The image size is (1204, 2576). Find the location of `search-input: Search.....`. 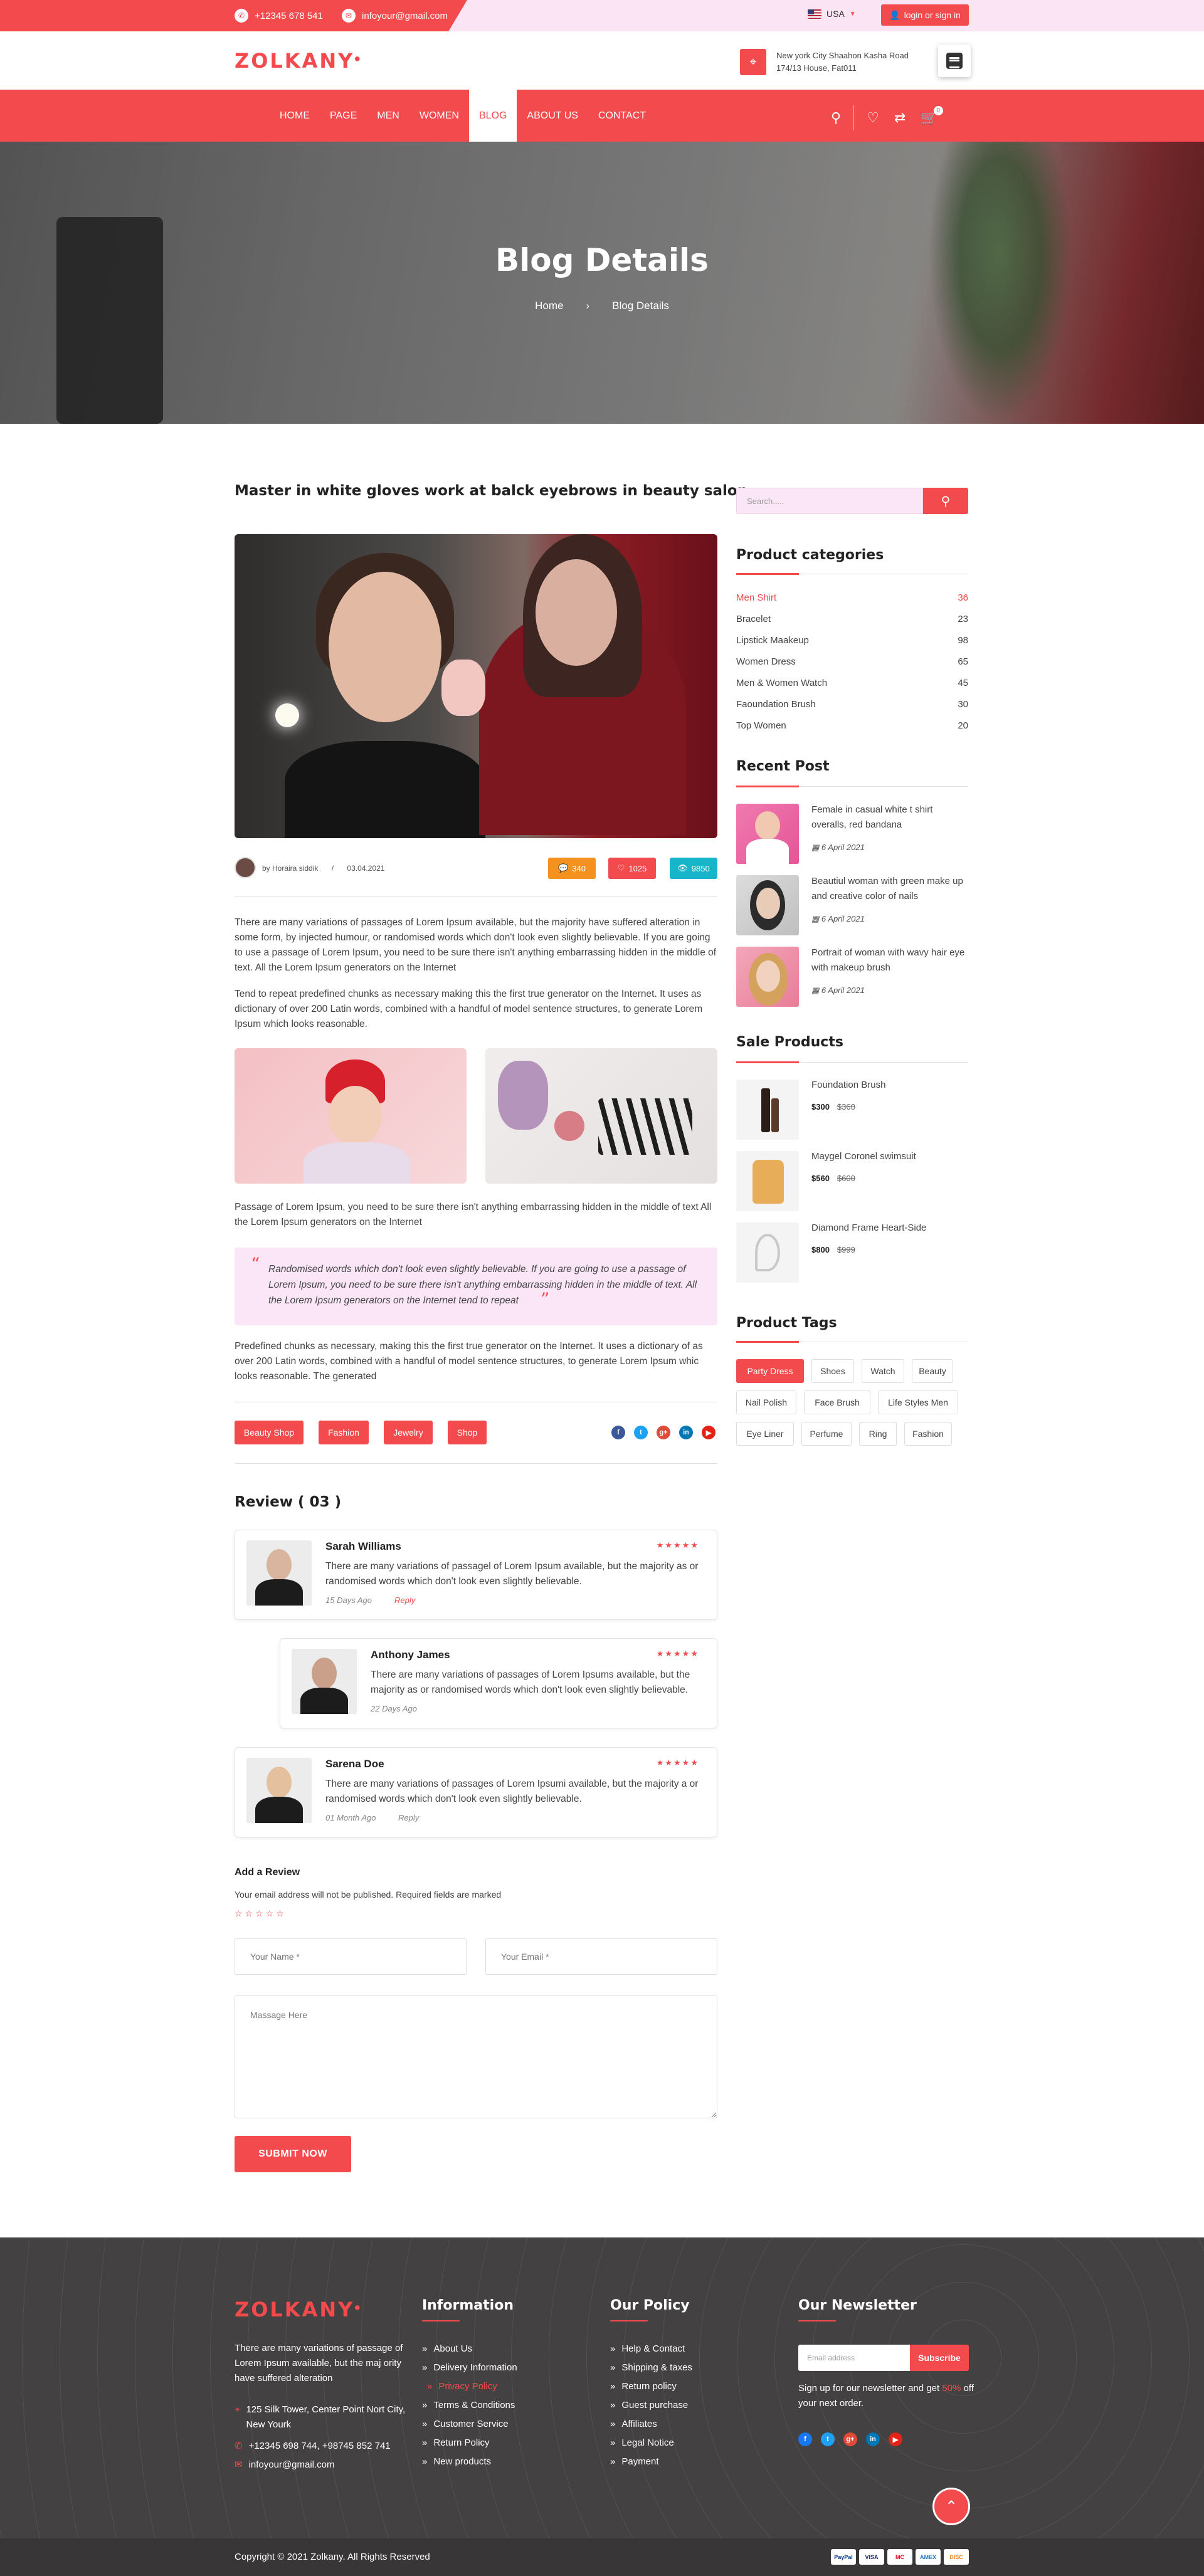

search-input: Search..... is located at coordinates (829, 501).